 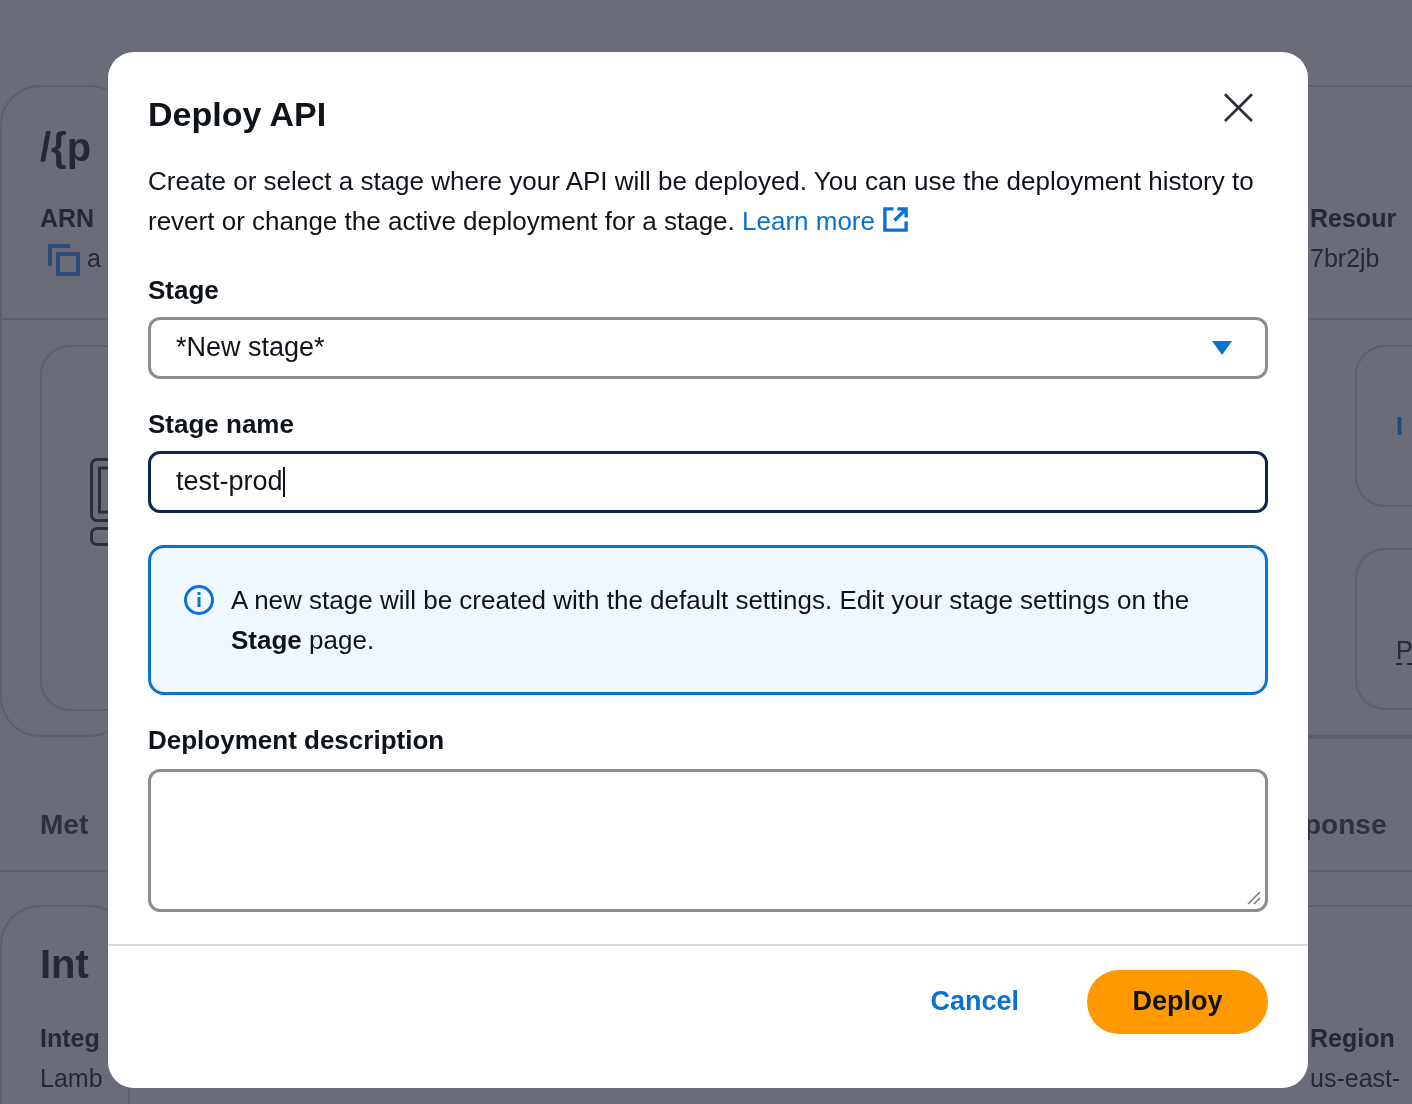 I want to click on deploy-button: Deploy, so click(x=1177, y=1001).